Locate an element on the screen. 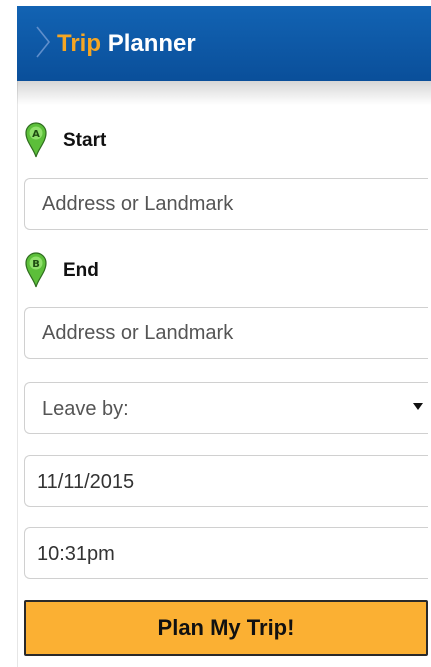 The width and height of the screenshot is (431, 667). end-label: End is located at coordinates (81, 270).